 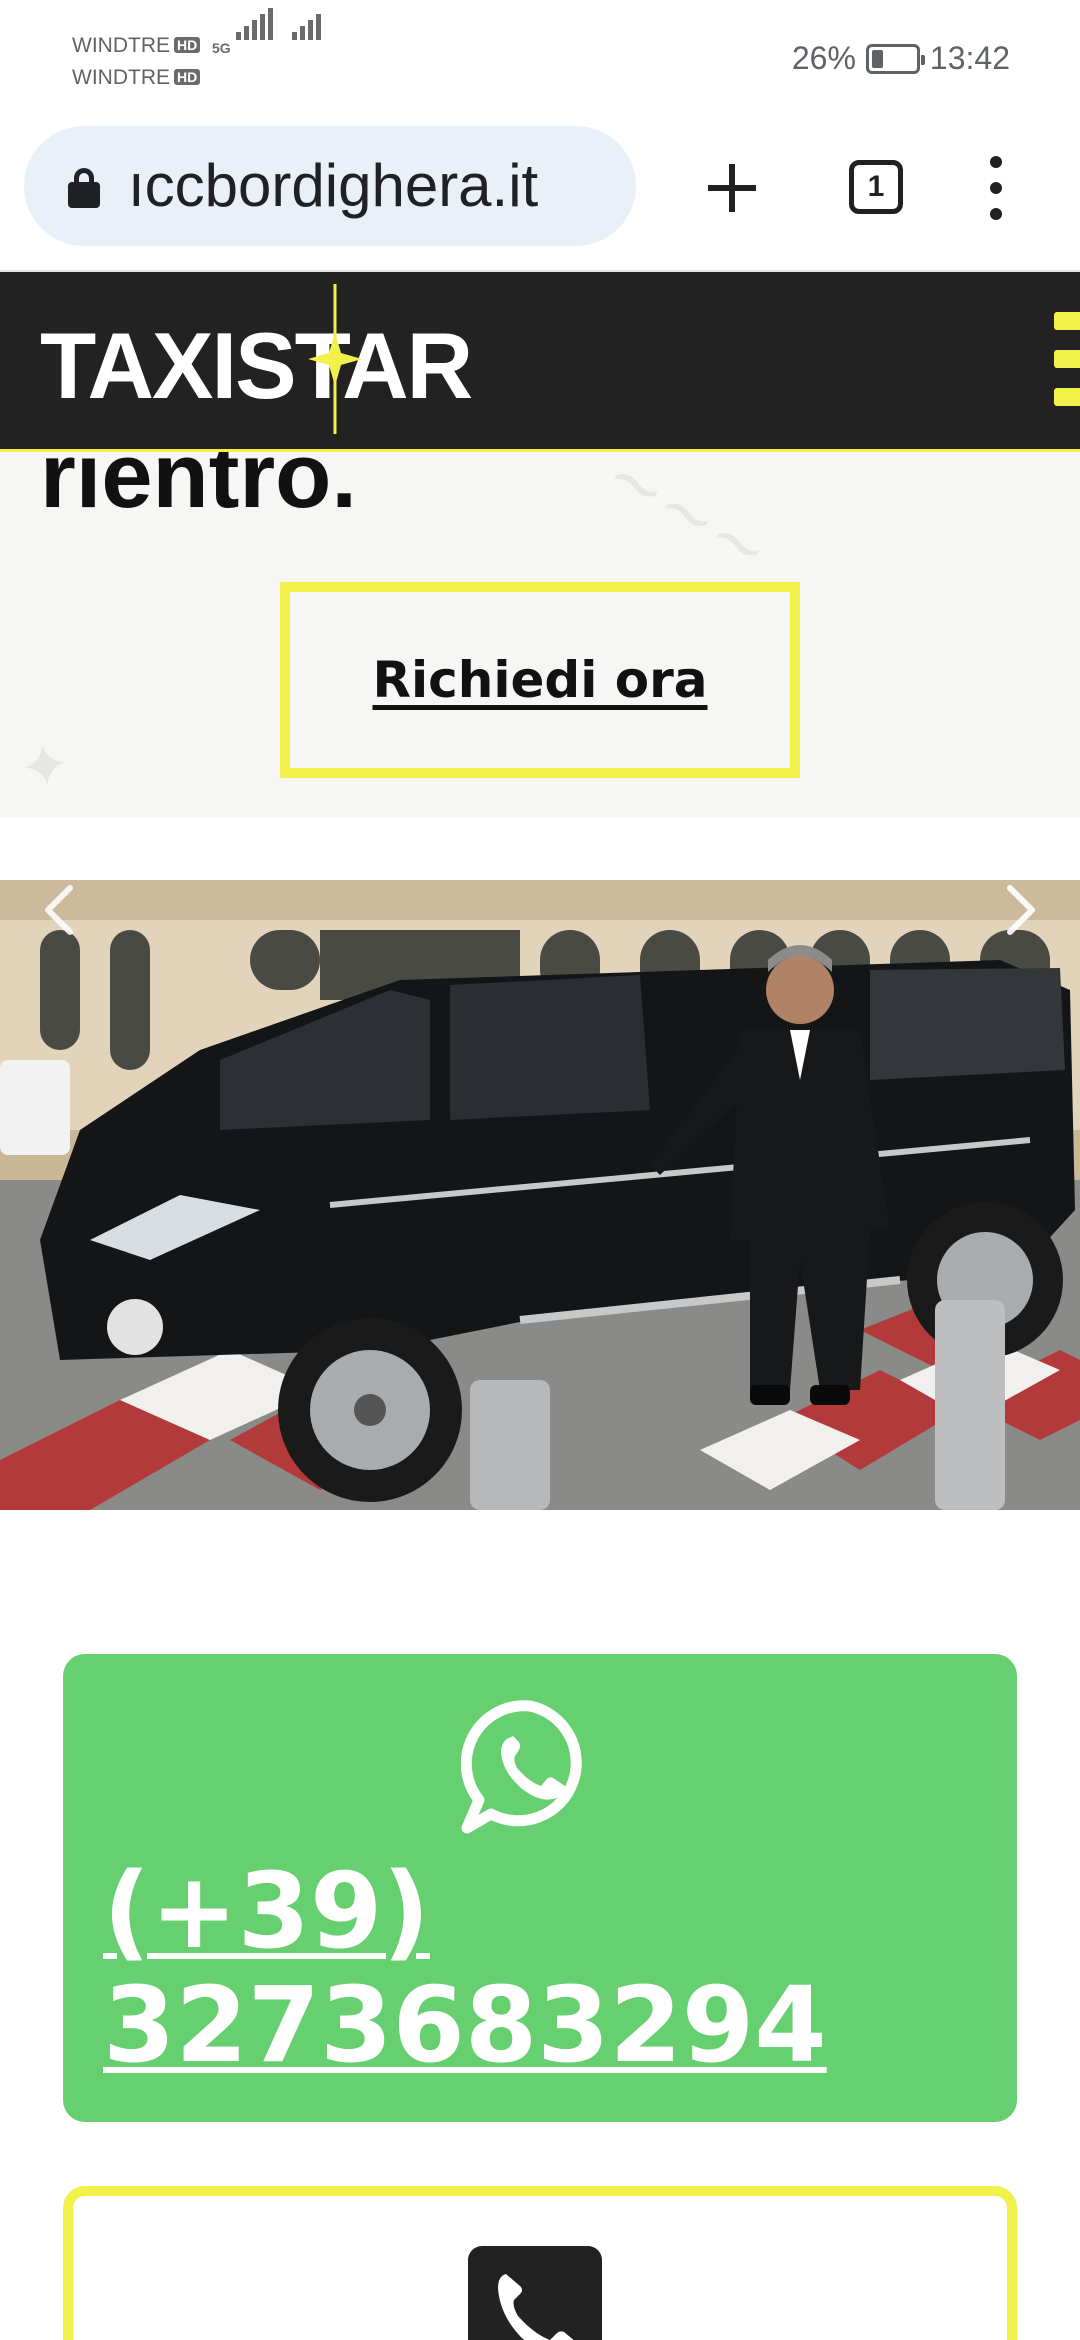 I want to click on clock: 13:42, so click(x=969, y=58).